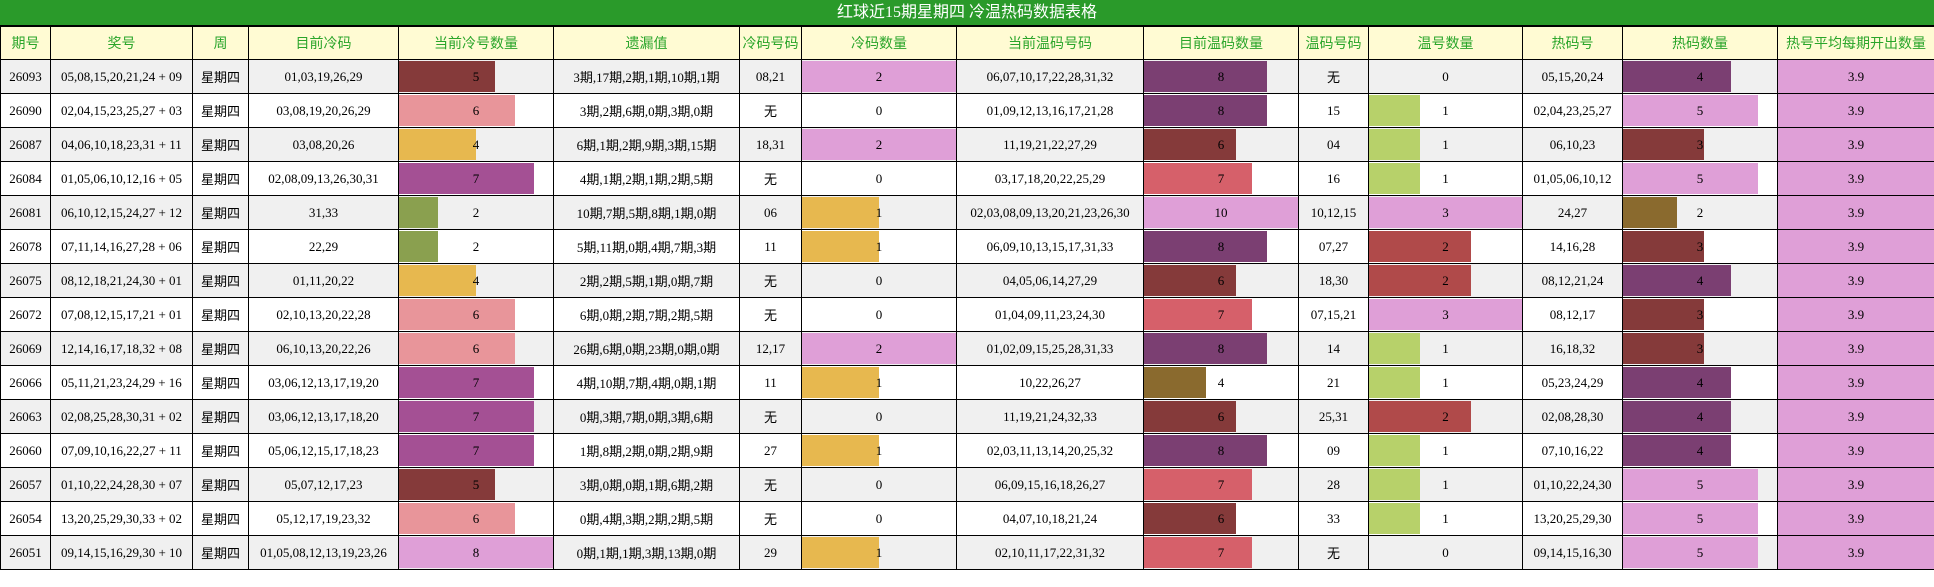 The image size is (1934, 587). What do you see at coordinates (323, 552) in the screenshot?
I see `cold-cell: 01,05,08,12,13,19,23,26` at bounding box center [323, 552].